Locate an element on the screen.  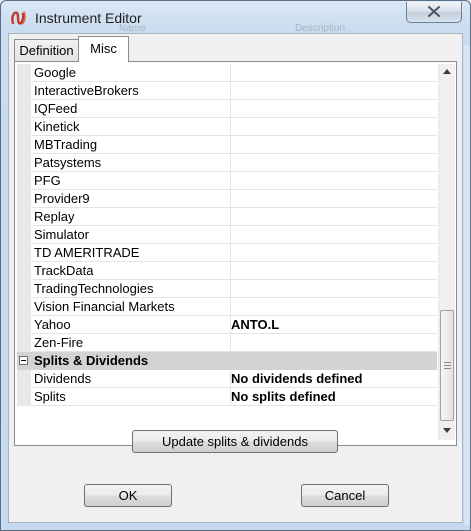
scroll-up-button is located at coordinates (447, 72).